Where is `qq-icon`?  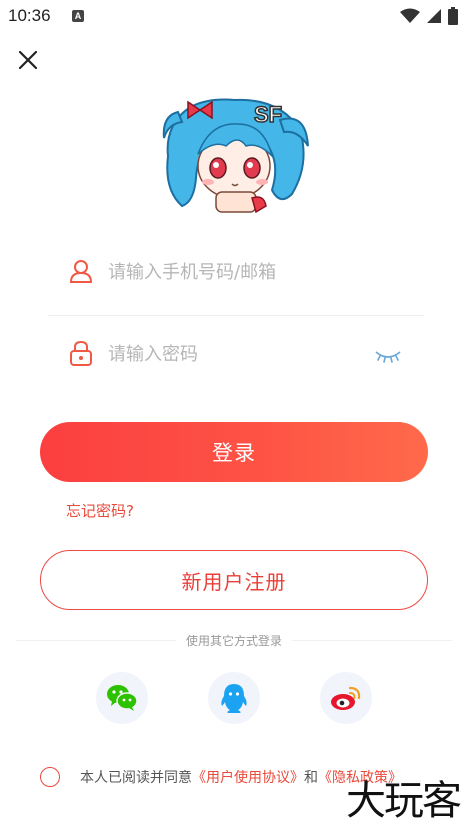
qq-icon is located at coordinates (234, 698).